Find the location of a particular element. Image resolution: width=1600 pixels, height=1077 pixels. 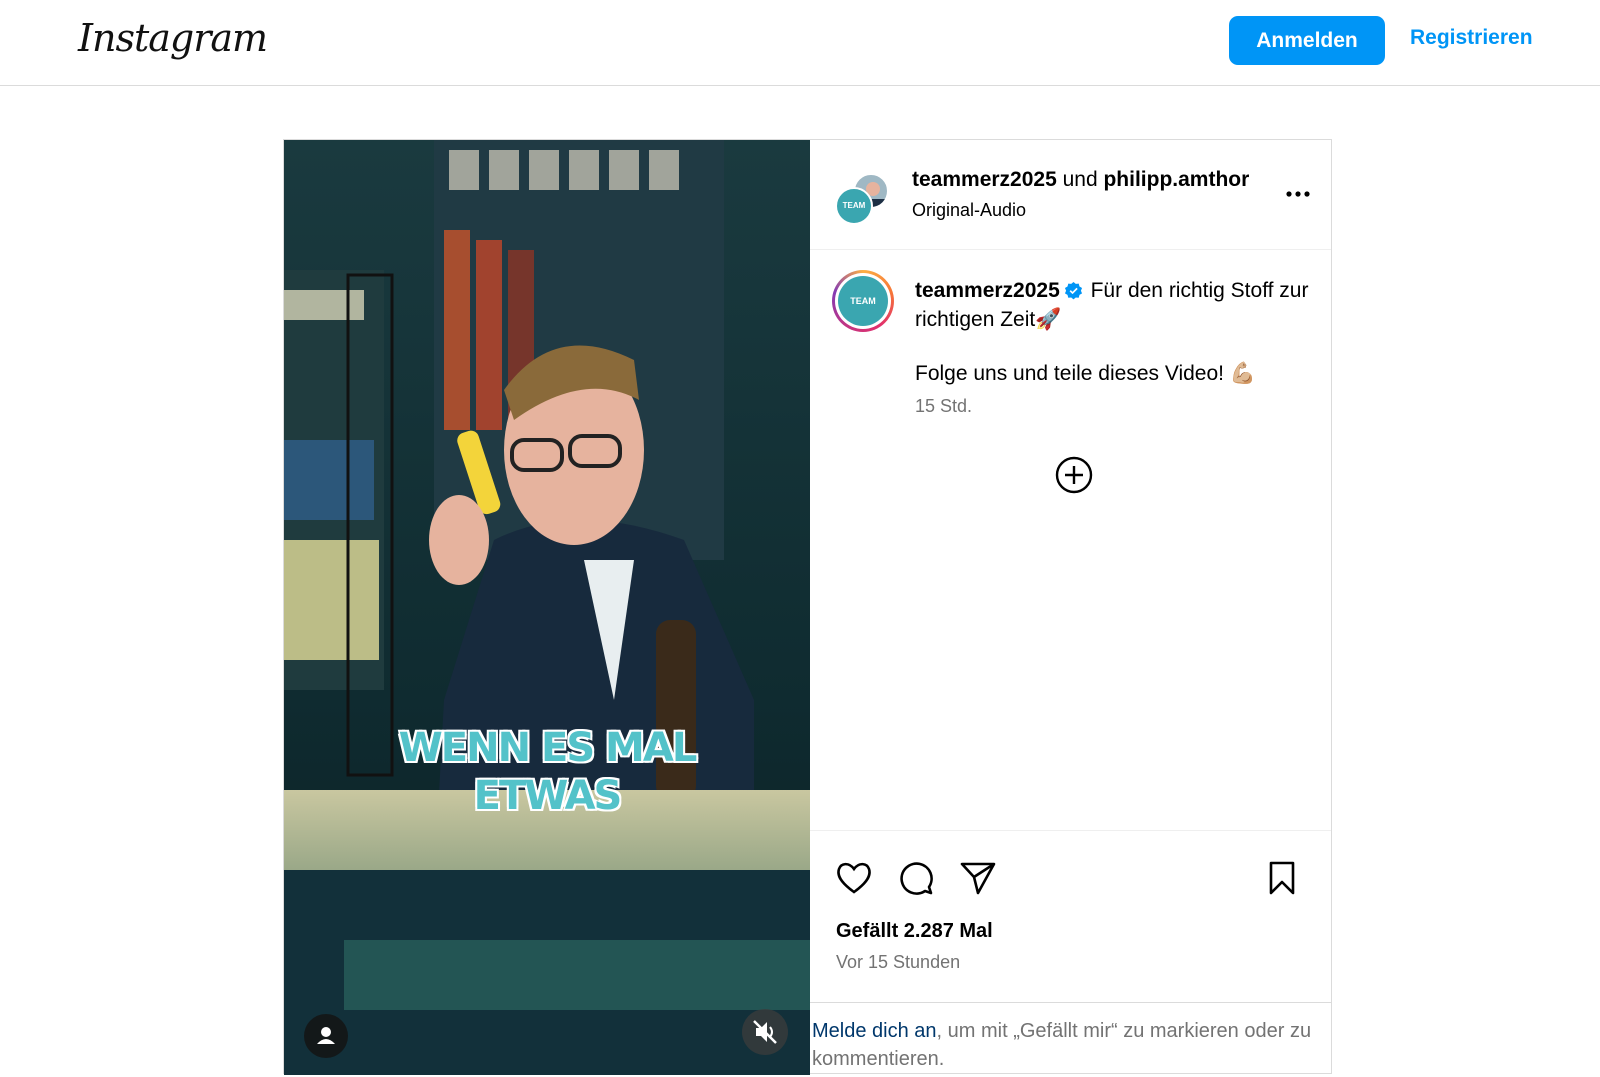

collaborator-username: philipp.amthor is located at coordinates (1176, 179).